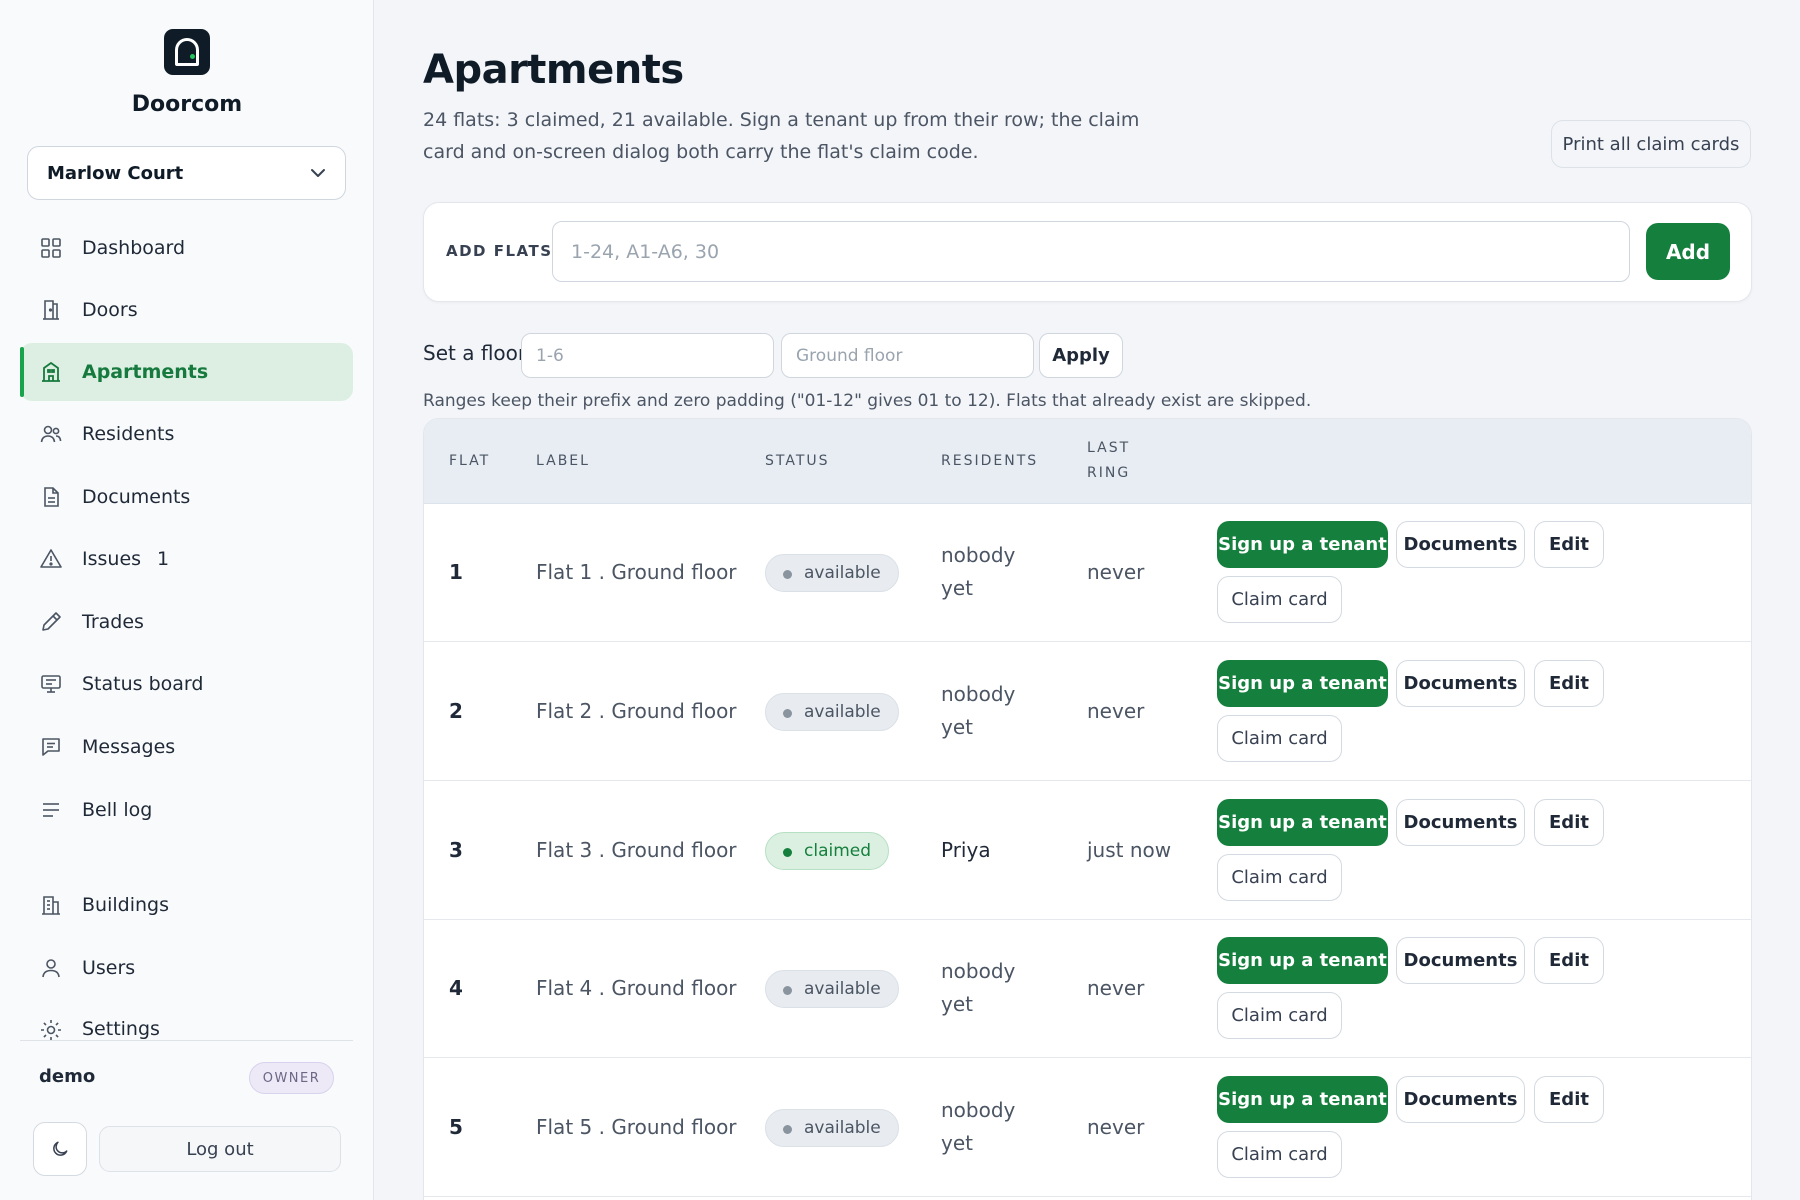 The image size is (1800, 1200). I want to click on theme-toggle-button, so click(60, 1149).